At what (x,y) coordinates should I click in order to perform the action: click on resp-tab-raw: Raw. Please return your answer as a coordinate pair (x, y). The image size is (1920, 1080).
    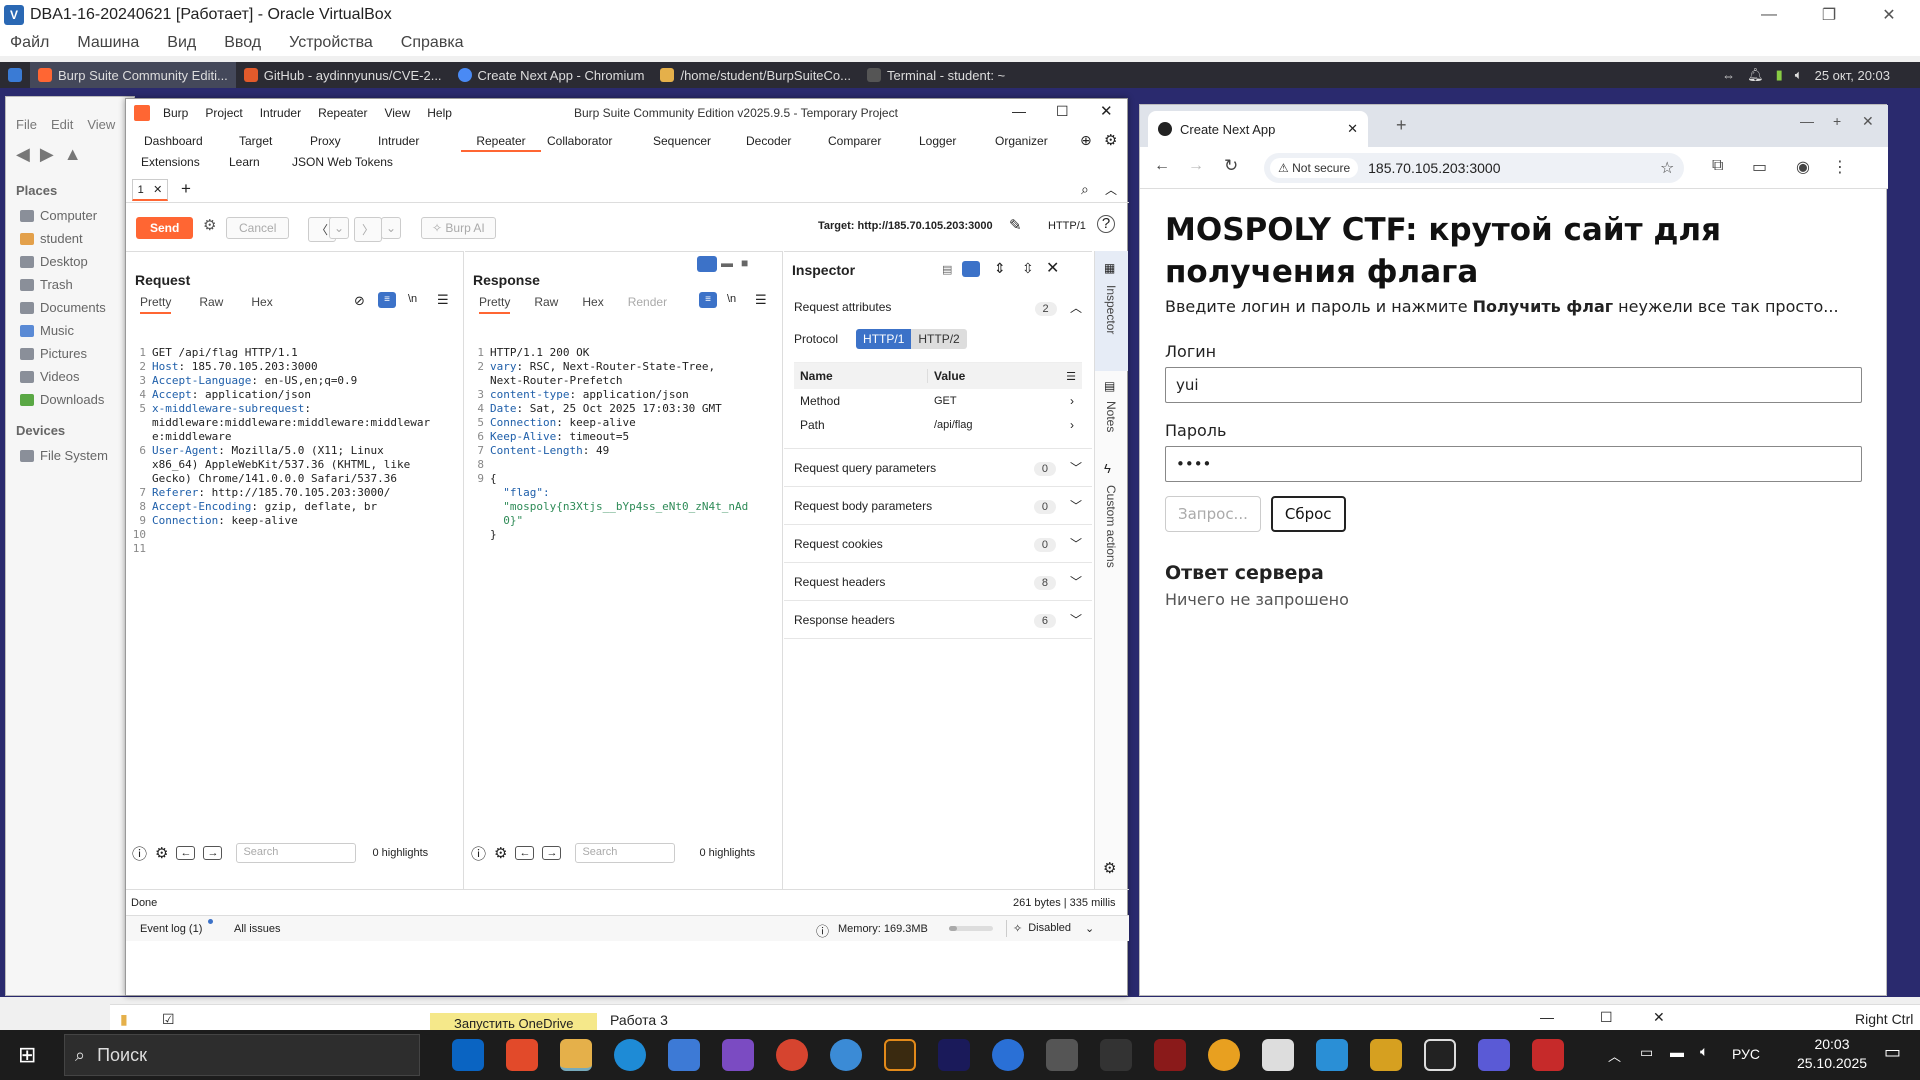
    Looking at the image, I should click on (546, 304).